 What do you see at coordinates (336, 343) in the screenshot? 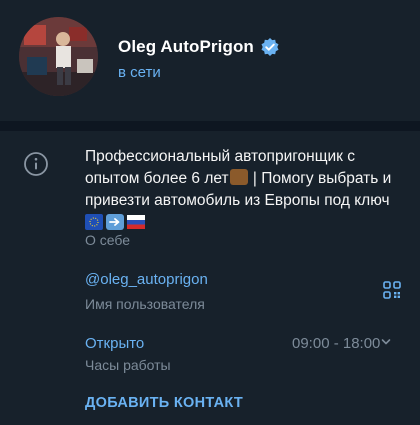
I see `hours-time: 09:00 - 18:00` at bounding box center [336, 343].